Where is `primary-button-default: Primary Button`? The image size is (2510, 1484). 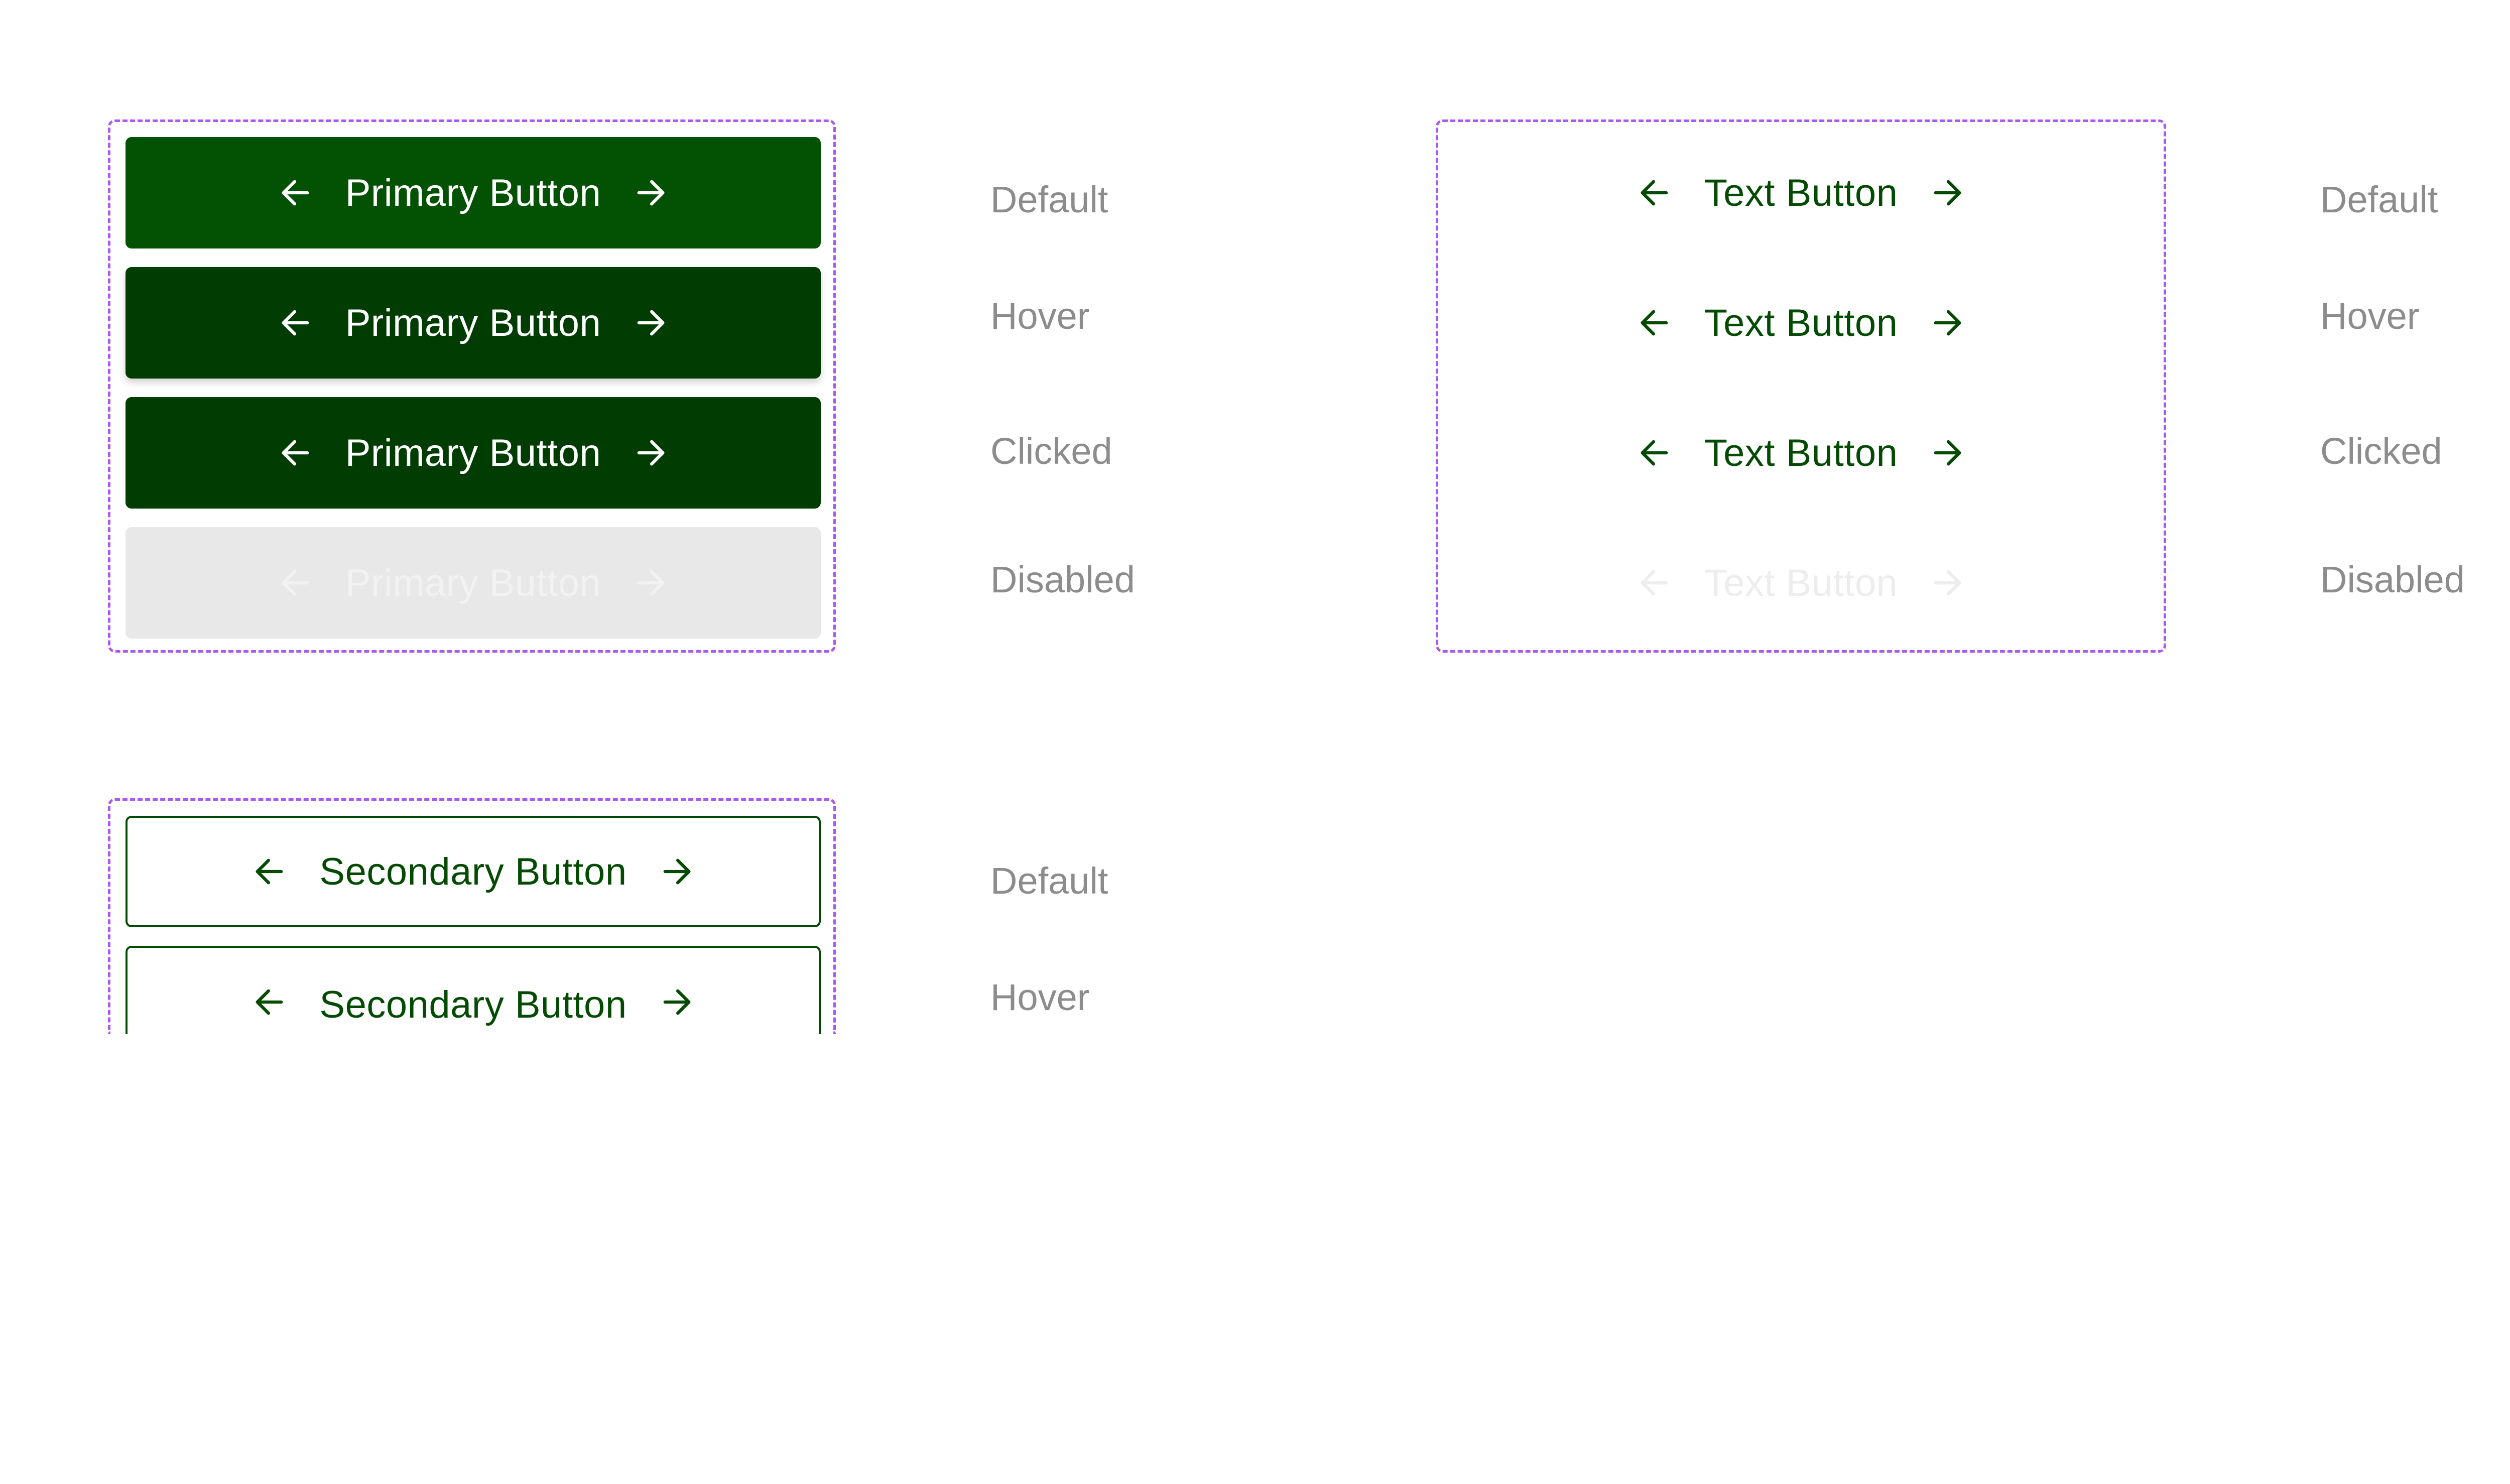 primary-button-default: Primary Button is located at coordinates (473, 193).